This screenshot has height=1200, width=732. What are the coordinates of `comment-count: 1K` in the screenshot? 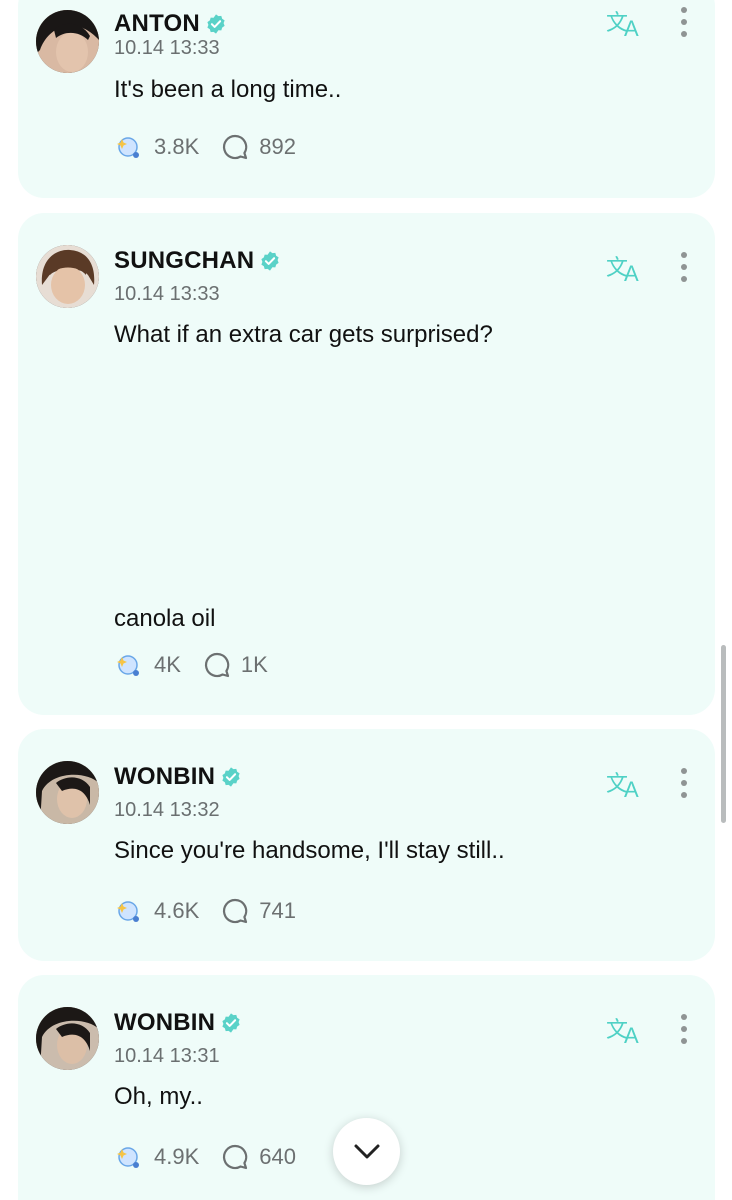 It's located at (254, 664).